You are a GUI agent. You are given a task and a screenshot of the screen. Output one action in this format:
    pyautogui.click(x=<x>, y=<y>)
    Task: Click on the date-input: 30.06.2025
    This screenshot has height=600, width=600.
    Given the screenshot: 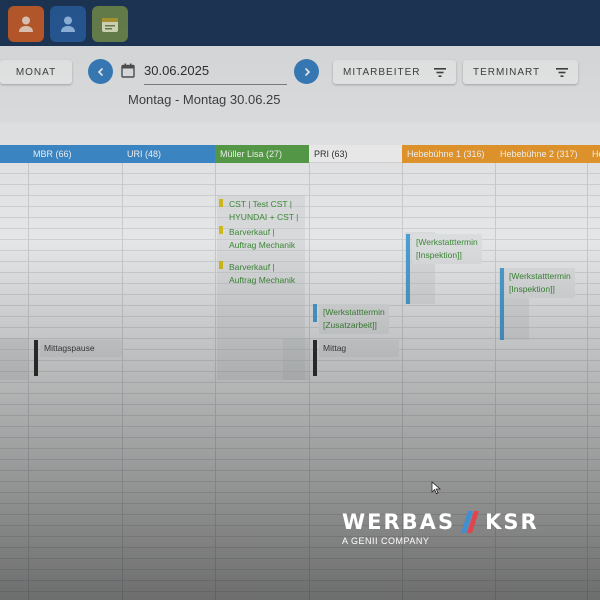 What is the action you would take?
    pyautogui.click(x=215, y=72)
    